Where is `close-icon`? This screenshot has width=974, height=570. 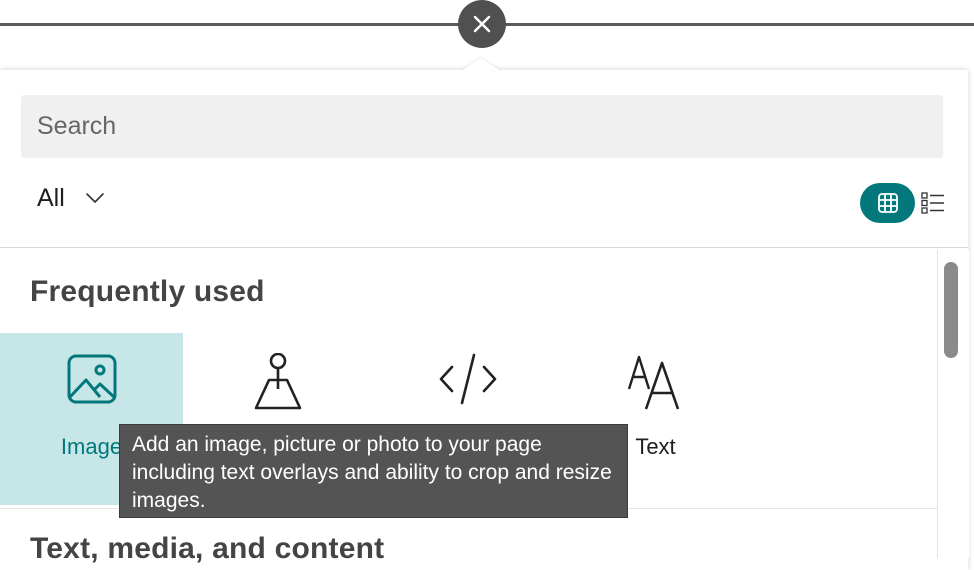
close-icon is located at coordinates (482, 24).